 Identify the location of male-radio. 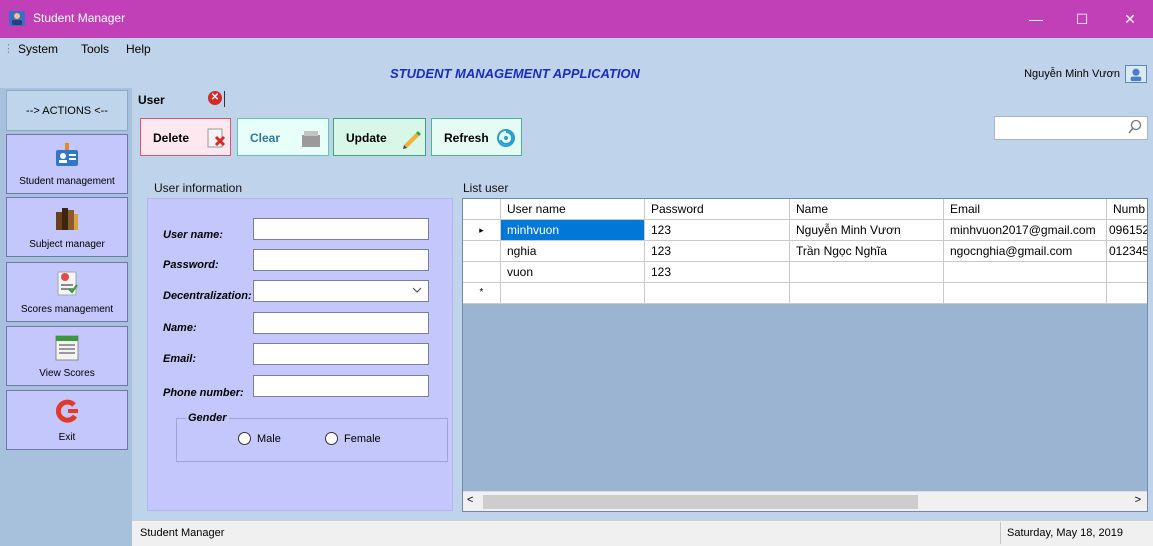
(244, 438).